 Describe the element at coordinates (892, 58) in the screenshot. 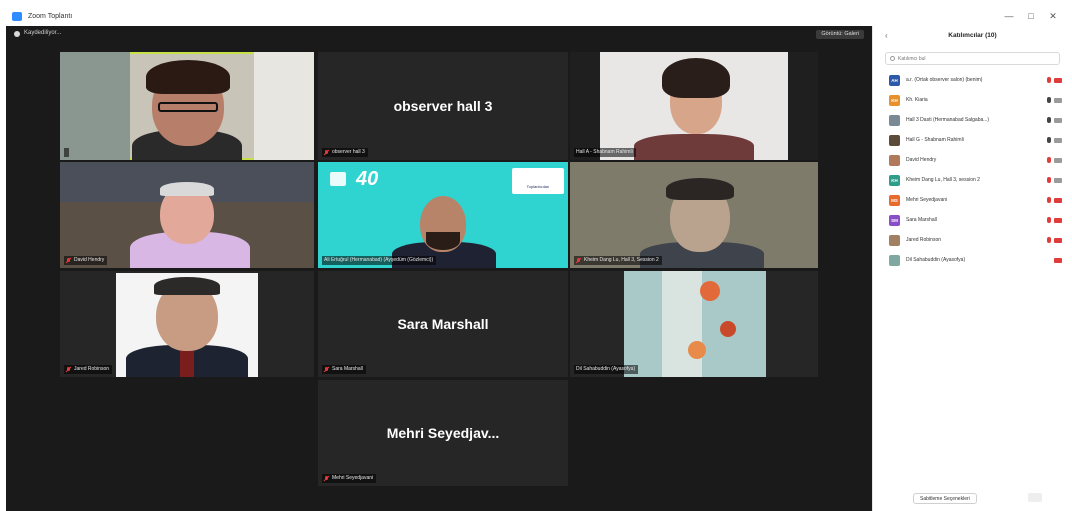

I see `search-icon` at that location.